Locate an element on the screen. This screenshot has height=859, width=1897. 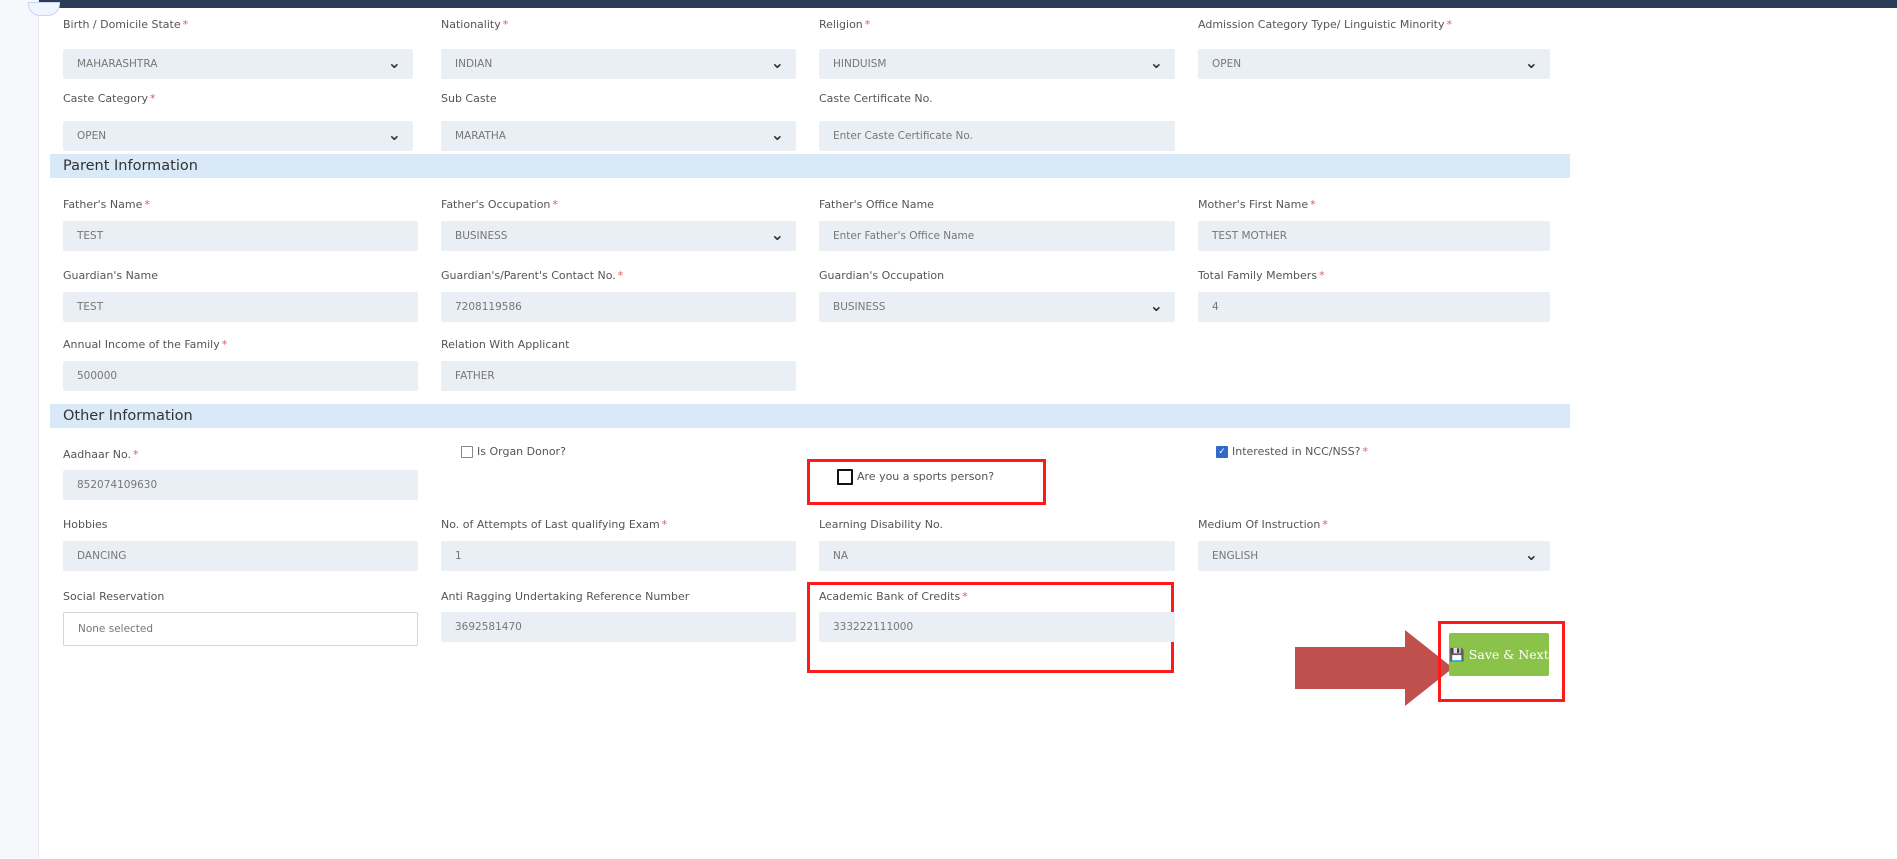
fathers-occupation-select: BUSINESS ⌄ is located at coordinates (618, 236).